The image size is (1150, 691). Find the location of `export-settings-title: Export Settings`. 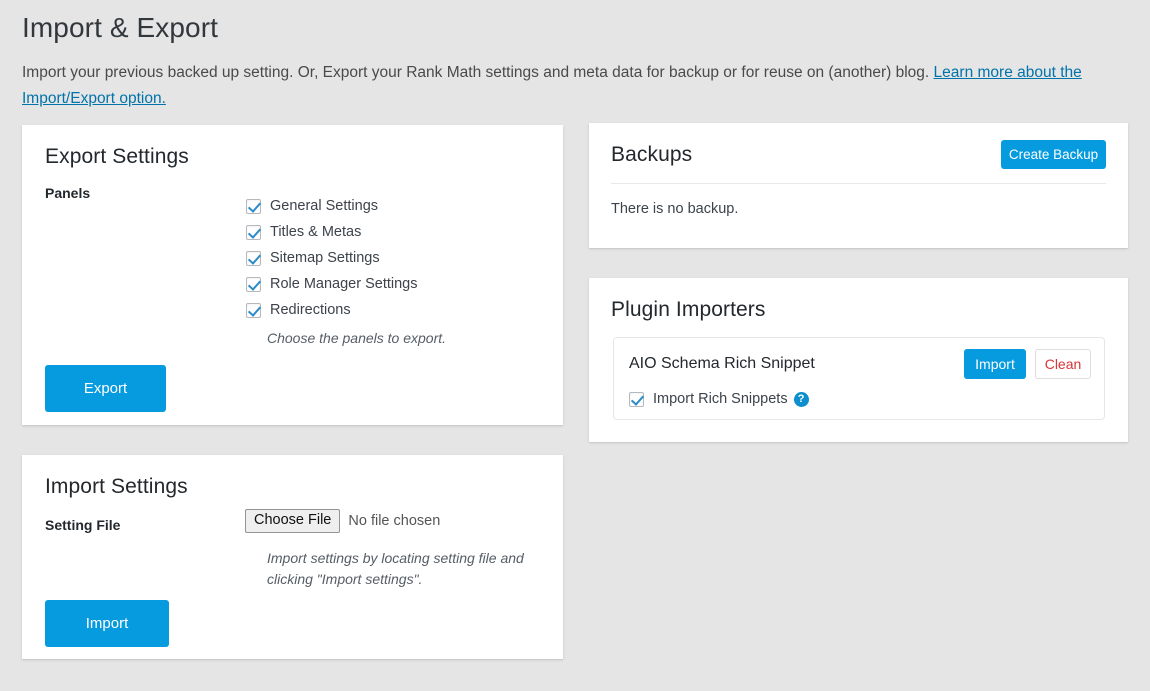

export-settings-title: Export Settings is located at coordinates (117, 156).